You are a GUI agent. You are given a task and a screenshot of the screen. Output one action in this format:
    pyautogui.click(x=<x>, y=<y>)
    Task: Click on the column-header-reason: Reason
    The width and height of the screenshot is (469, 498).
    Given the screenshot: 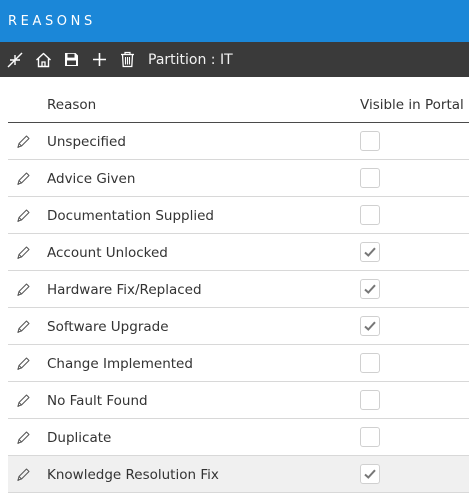 What is the action you would take?
    pyautogui.click(x=71, y=105)
    